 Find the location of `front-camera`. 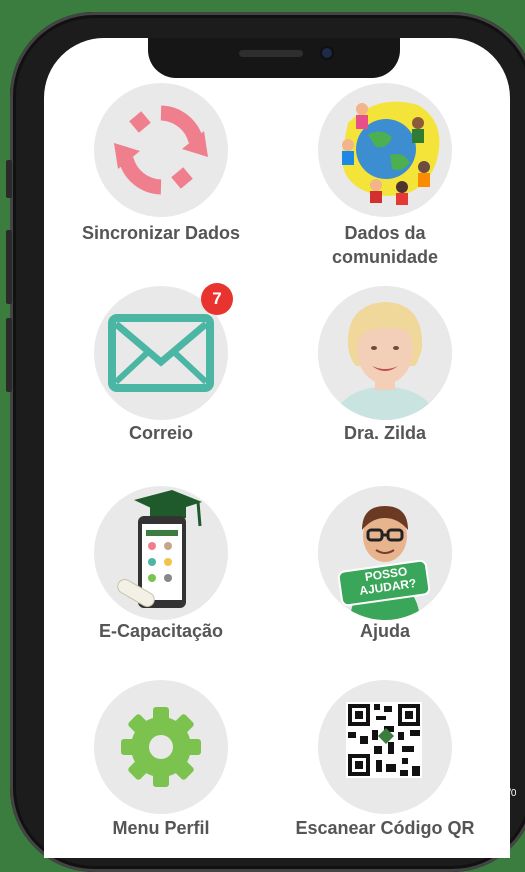

front-camera is located at coordinates (327, 53).